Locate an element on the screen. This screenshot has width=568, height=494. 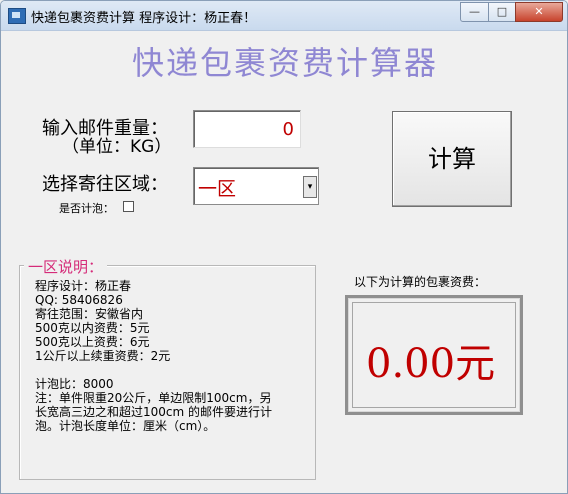
weight-unit-label: （单位：KG） is located at coordinates (117, 147).